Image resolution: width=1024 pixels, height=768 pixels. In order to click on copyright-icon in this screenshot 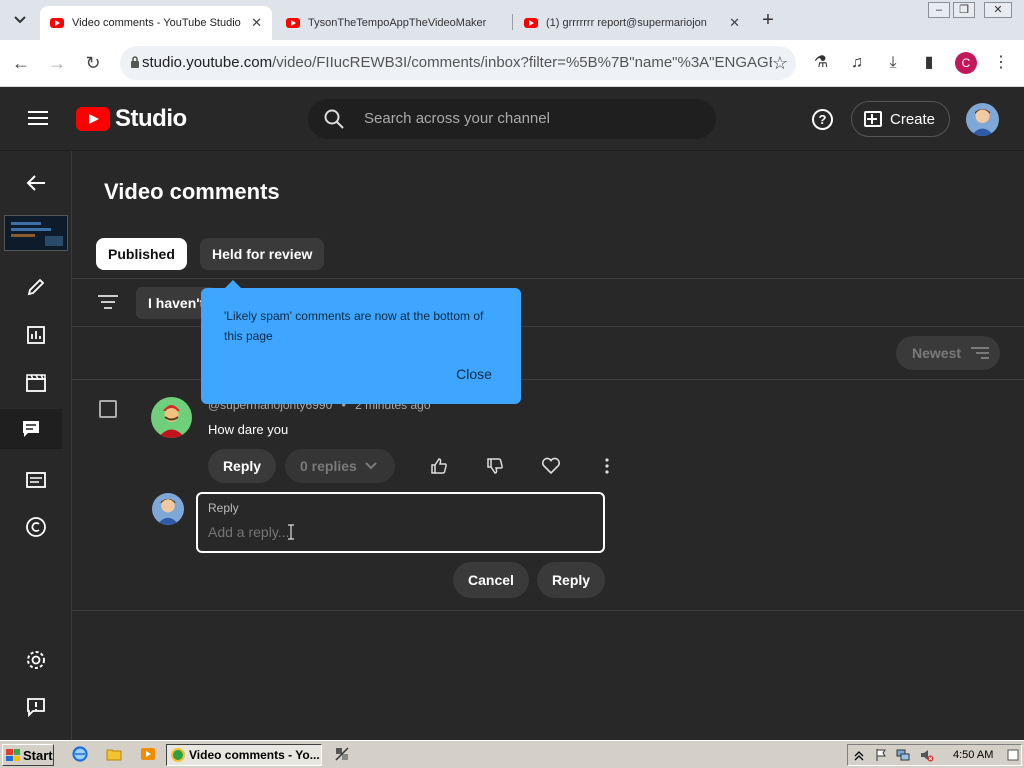, I will do `click(36, 527)`.